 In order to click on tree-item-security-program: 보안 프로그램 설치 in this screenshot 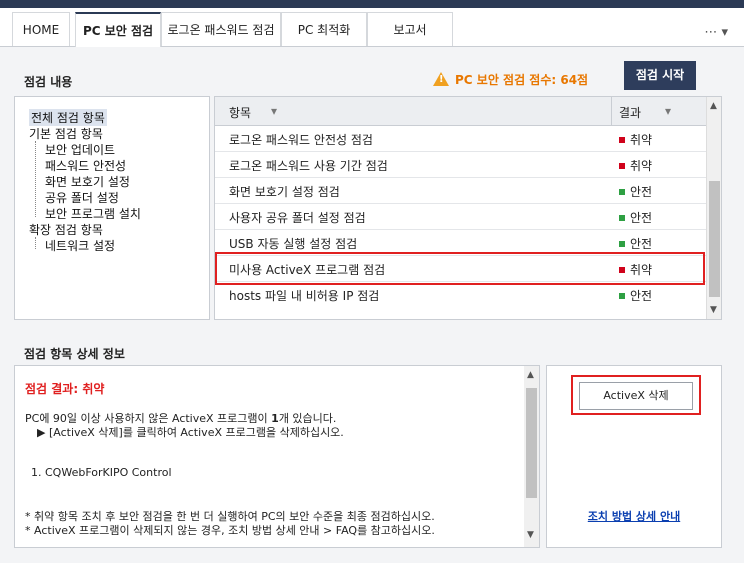, I will do `click(93, 213)`.